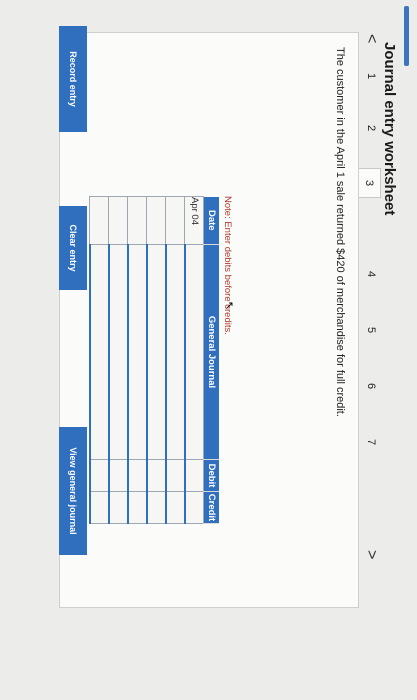 The width and height of the screenshot is (417, 700). I want to click on header-credit: Credit, so click(211, 507).